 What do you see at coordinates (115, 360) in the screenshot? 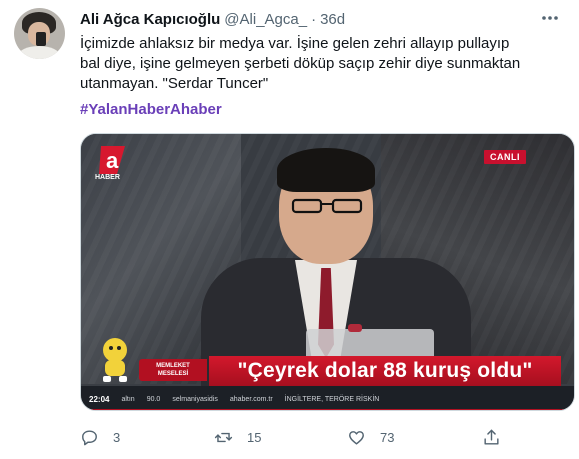
I see `mascot-icon` at bounding box center [115, 360].